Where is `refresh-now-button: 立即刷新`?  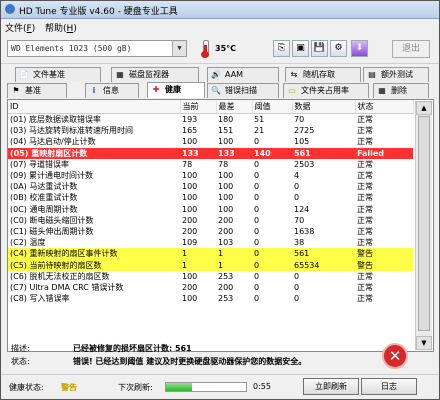
refresh-now-button: 立即刷新 is located at coordinates (331, 386).